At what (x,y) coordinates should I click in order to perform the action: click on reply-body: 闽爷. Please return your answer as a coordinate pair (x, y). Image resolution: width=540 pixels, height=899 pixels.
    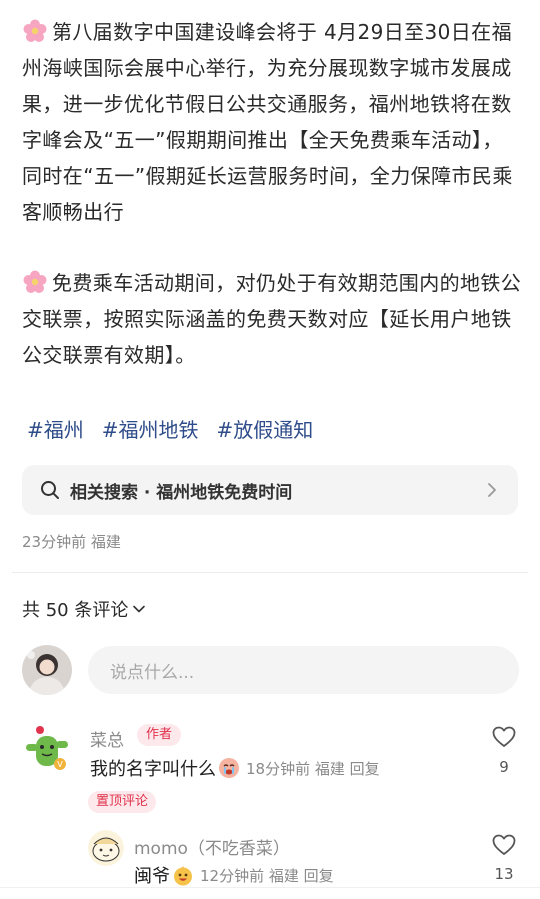
    Looking at the image, I should click on (152, 876).